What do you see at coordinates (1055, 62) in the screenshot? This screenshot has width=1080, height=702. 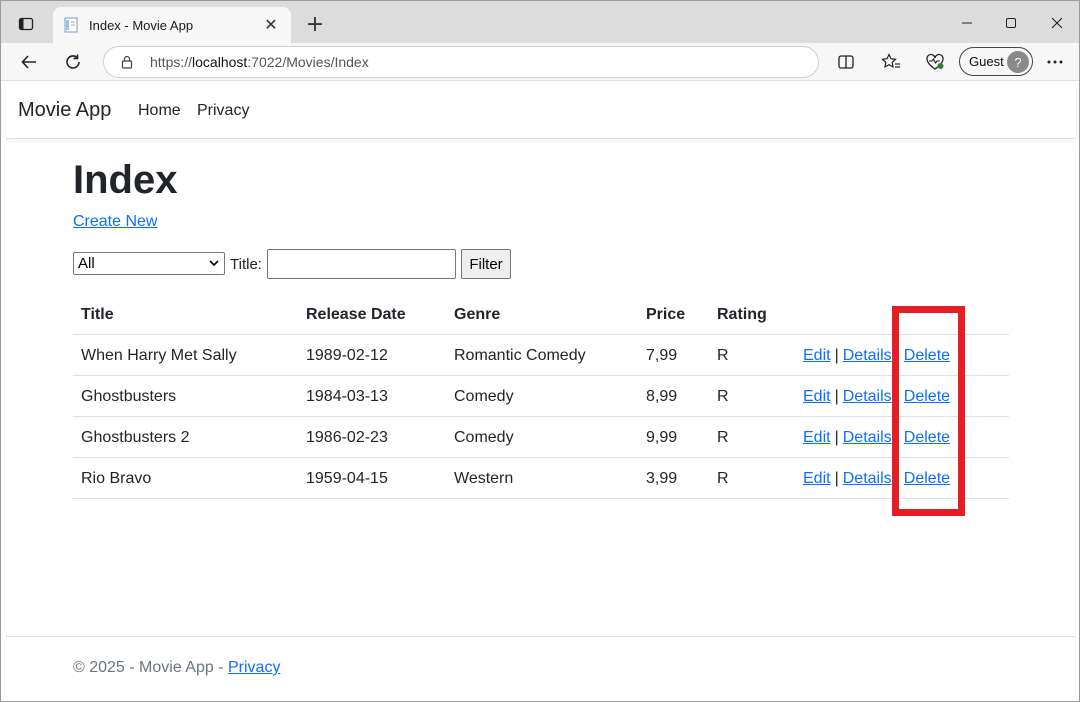 I see `more-options-icon` at bounding box center [1055, 62].